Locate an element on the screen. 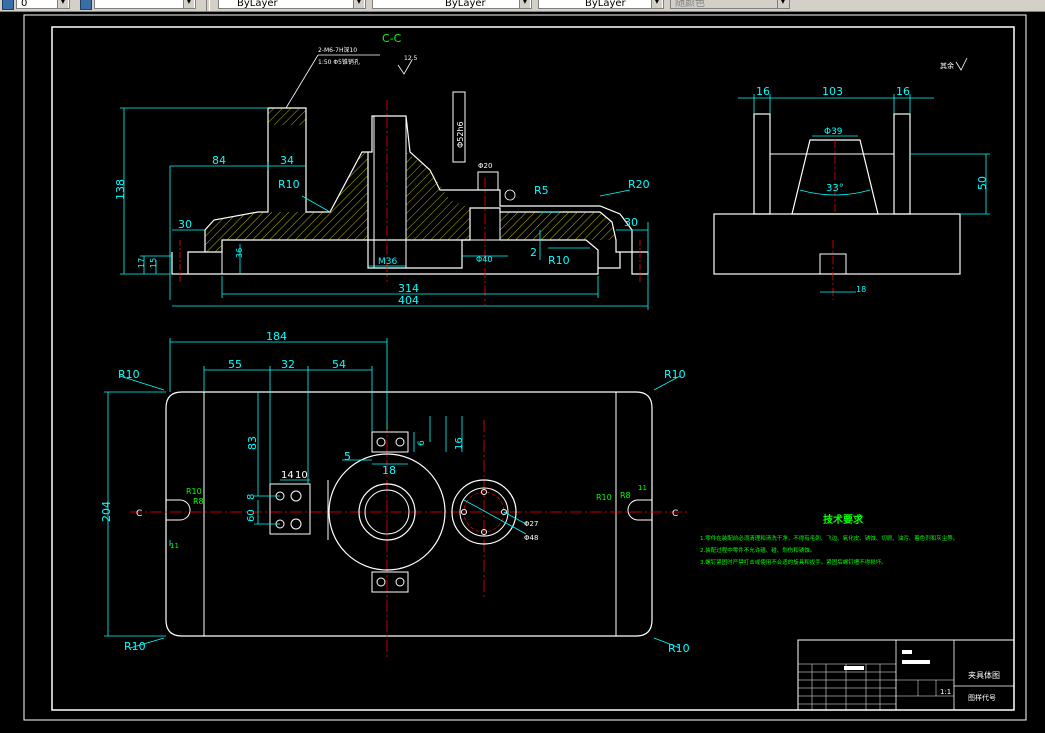  title-block-drawing-no-label: 图样代号 is located at coordinates (982, 697).